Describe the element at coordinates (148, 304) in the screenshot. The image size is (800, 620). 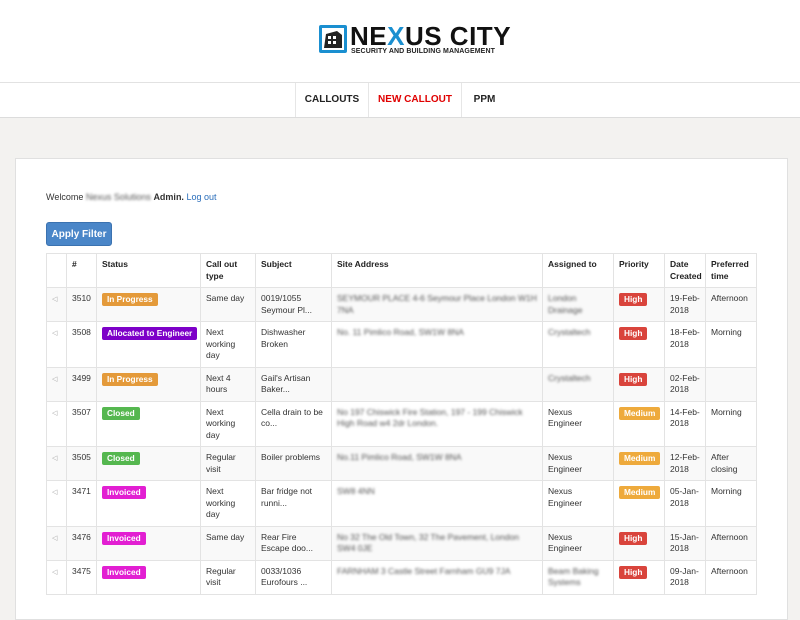
I see `status-cell: In Progress` at that location.